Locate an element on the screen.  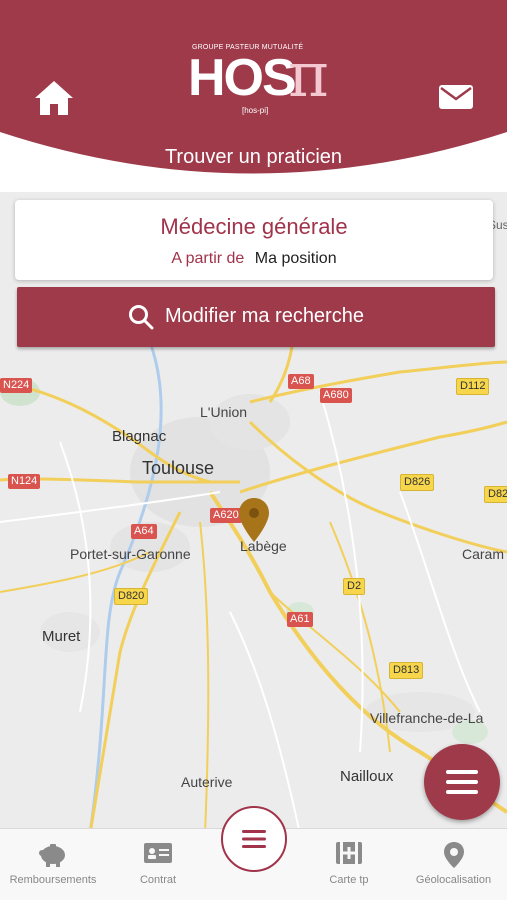
logo-main-text: HOS is located at coordinates (242, 78).